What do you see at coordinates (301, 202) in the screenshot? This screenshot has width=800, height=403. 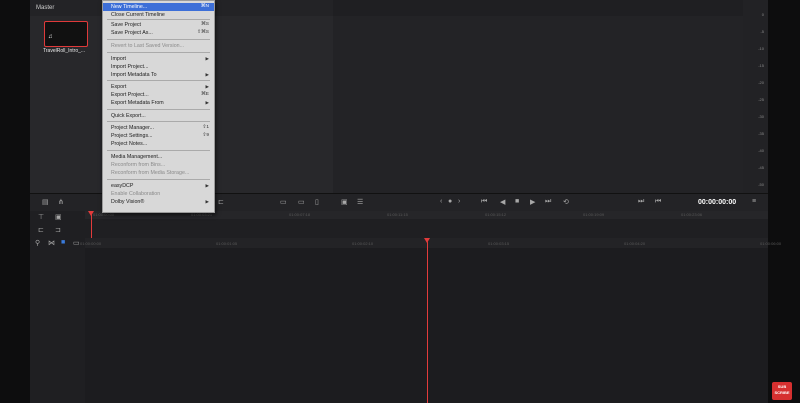 I see `viewer-mode-icon: ▭` at bounding box center [301, 202].